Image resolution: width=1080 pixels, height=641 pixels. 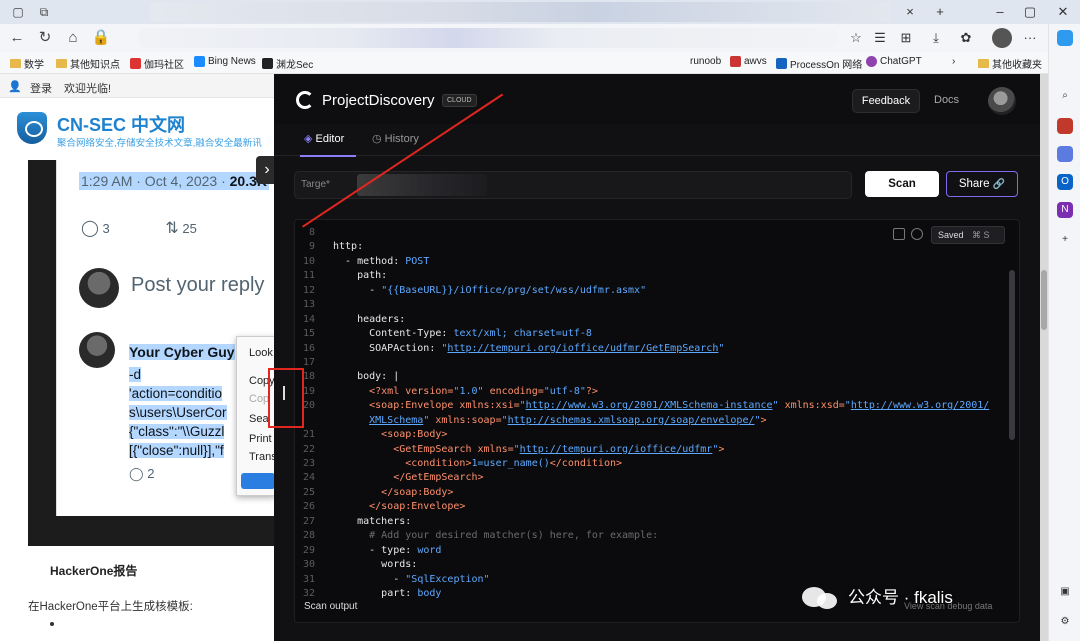 I want to click on tab-history: ◷ History, so click(x=395, y=138).